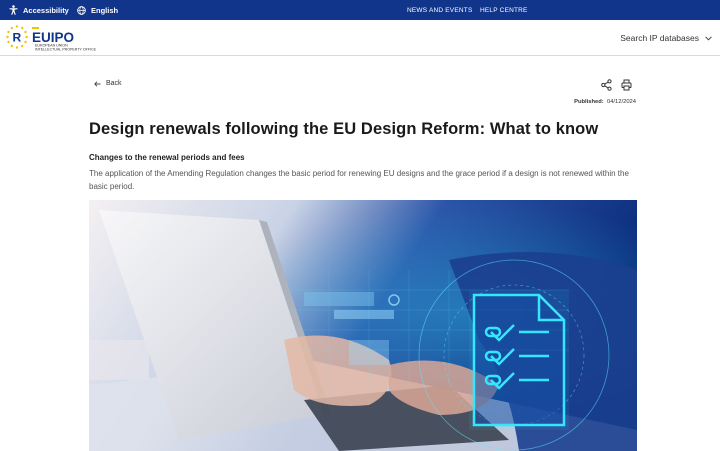  I want to click on news-and-events-link: NEWS AND EVENTS, so click(439, 10).